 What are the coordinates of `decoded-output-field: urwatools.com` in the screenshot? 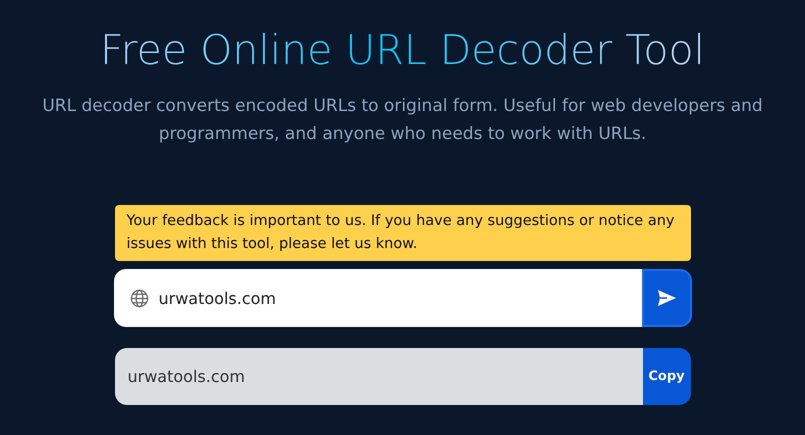 It's located at (378, 376).